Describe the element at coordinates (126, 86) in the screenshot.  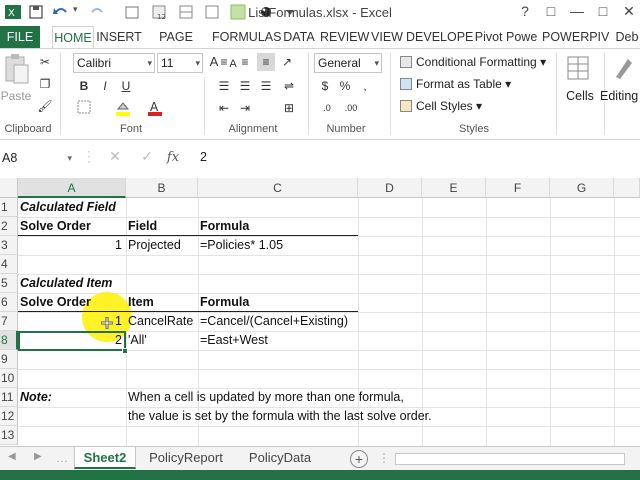
I see `underline-icon: U` at that location.